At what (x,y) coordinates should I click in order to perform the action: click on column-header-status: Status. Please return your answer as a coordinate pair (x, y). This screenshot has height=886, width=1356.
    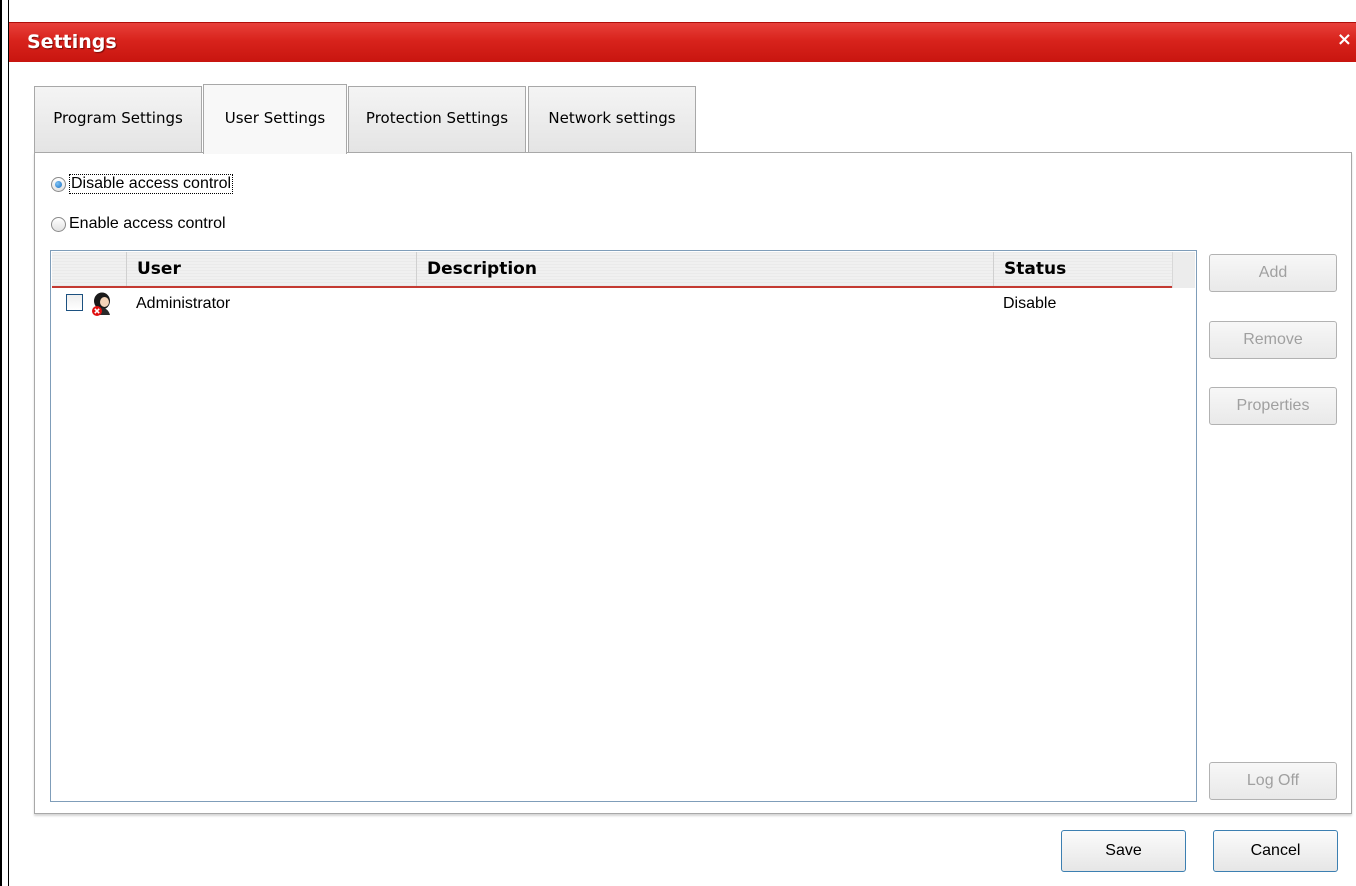
    Looking at the image, I should click on (1083, 269).